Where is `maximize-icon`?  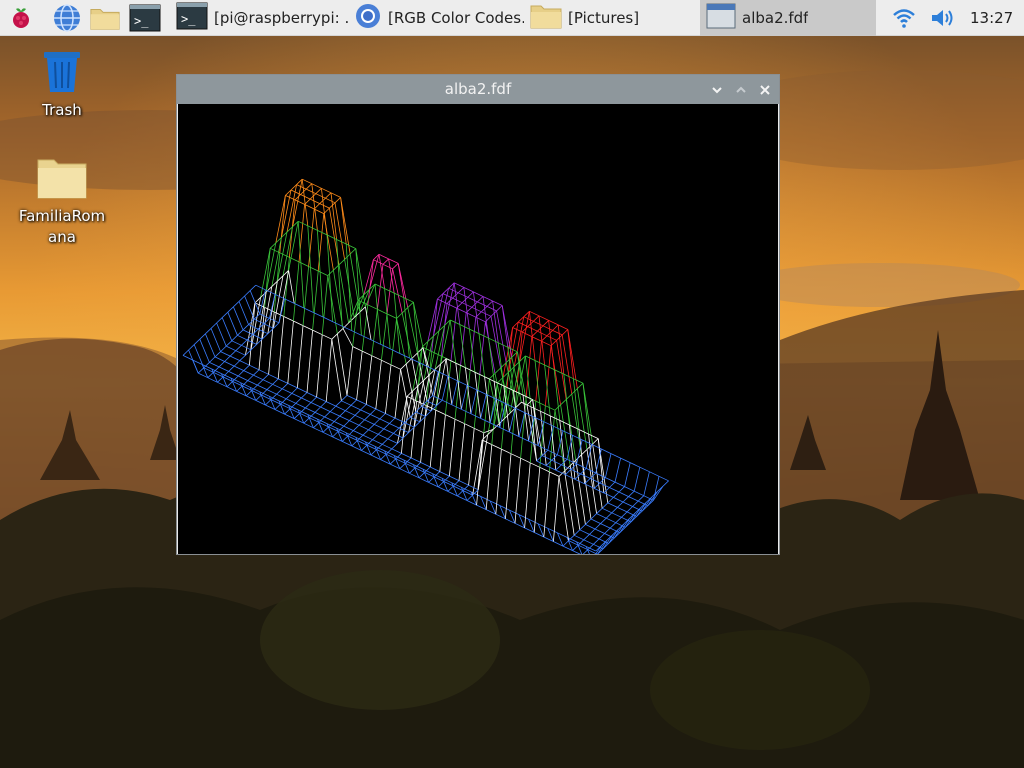
maximize-icon is located at coordinates (741, 90).